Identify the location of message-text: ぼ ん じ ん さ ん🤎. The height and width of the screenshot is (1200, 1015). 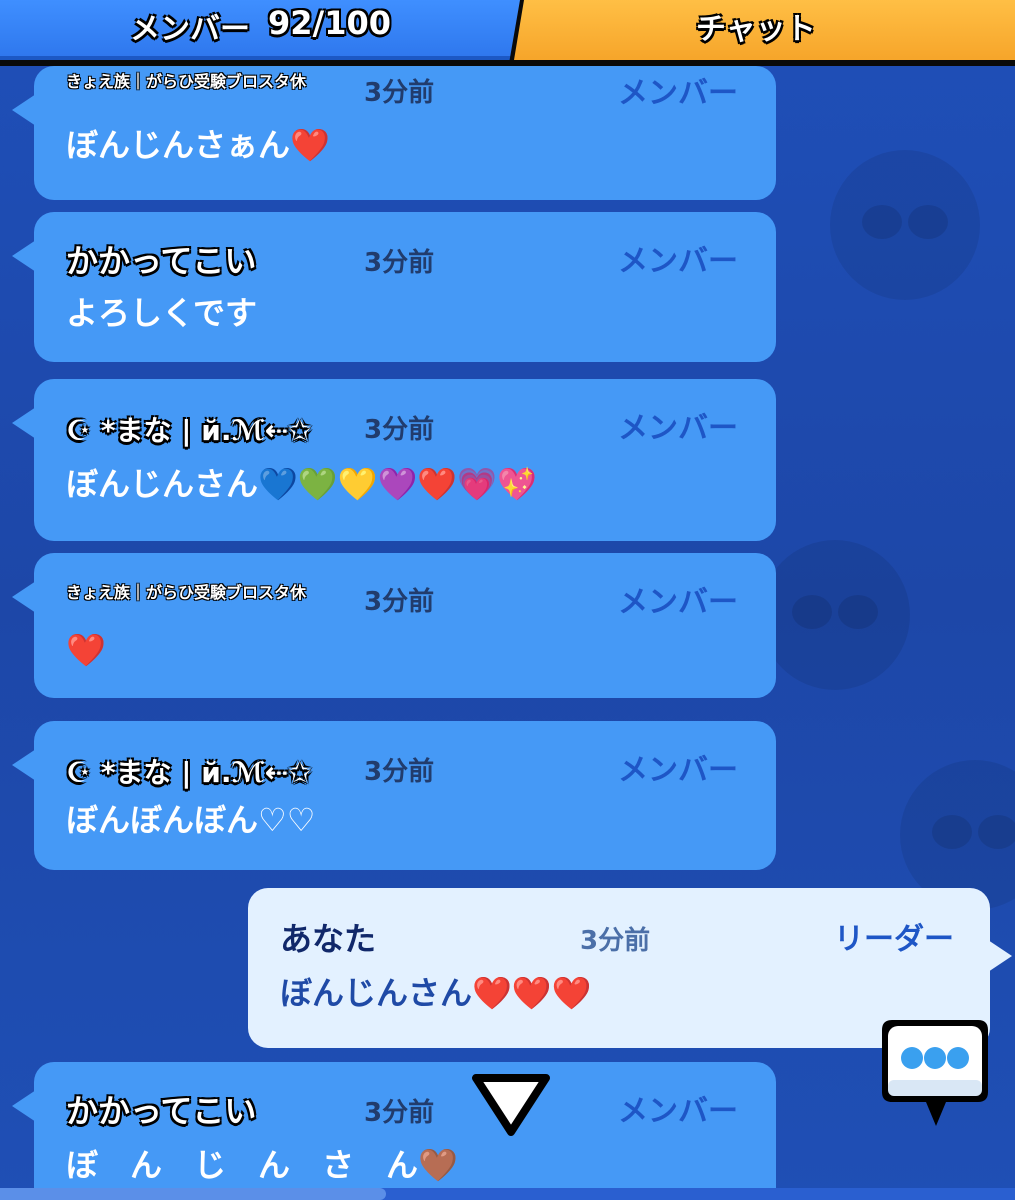
(262, 1165).